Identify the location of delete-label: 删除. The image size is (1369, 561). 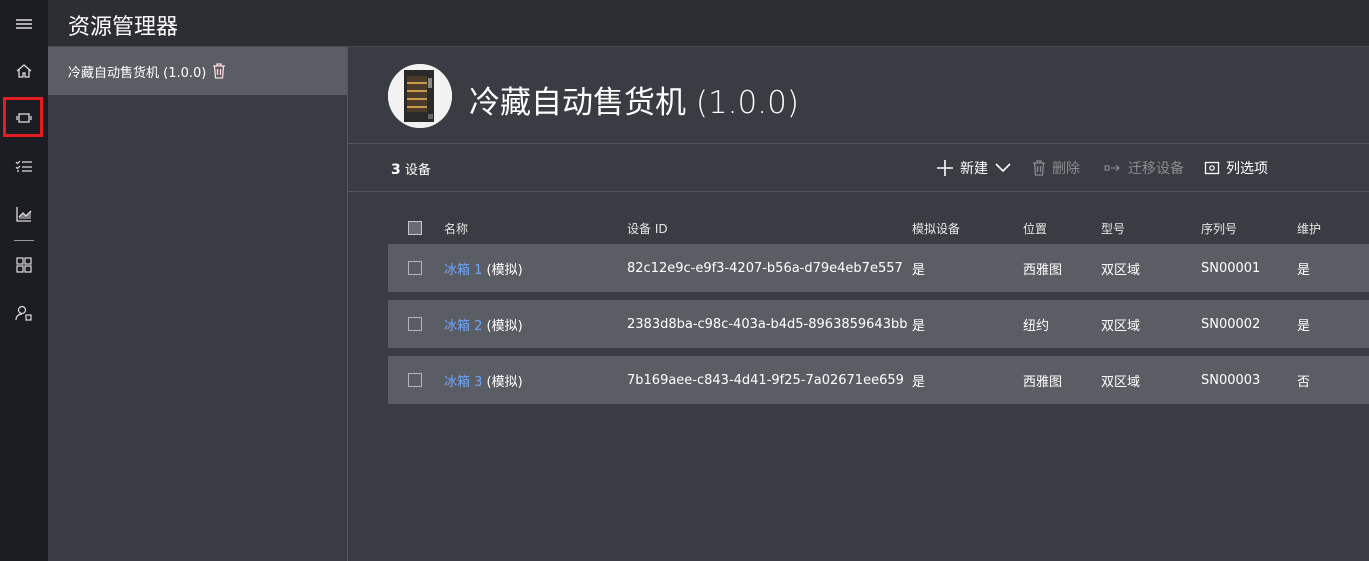
(1066, 168).